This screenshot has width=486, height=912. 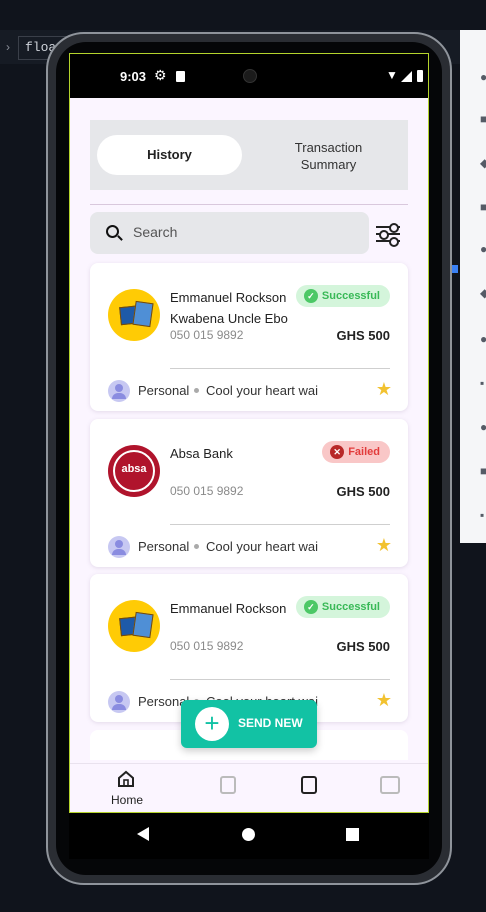 I want to click on recipient-alias: Kwabena Uncle Ebo, so click(x=229, y=318).